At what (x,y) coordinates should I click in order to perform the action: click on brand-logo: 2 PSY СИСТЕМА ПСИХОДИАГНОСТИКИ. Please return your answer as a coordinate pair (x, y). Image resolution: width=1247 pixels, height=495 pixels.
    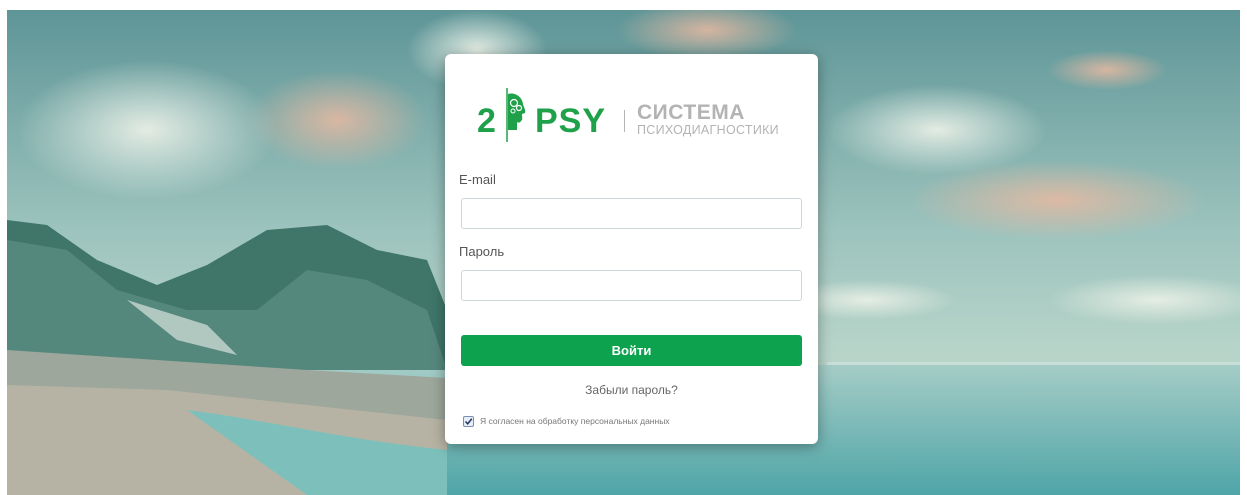
    Looking at the image, I should click on (637, 114).